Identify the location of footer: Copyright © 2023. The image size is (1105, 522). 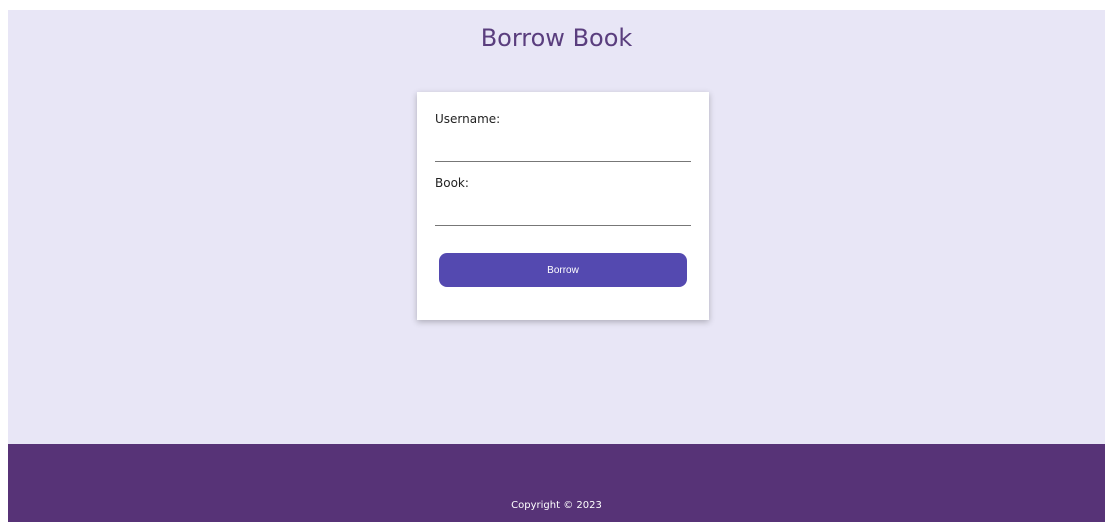
(556, 483).